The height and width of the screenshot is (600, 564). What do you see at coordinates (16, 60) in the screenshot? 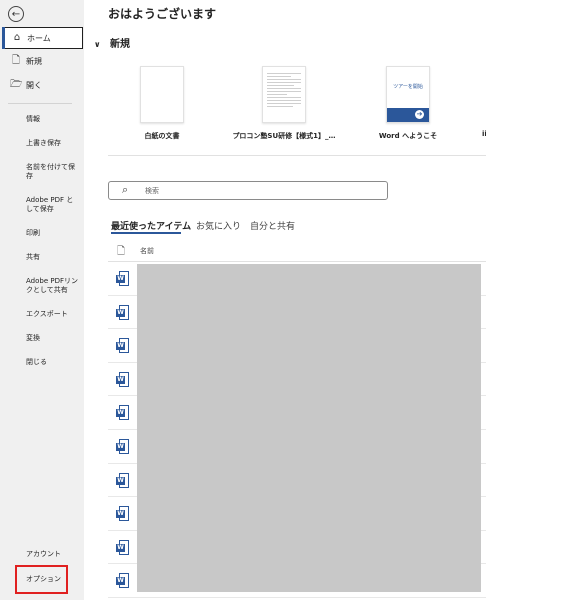
I see `new-document-icon: 🗋` at bounding box center [16, 60].